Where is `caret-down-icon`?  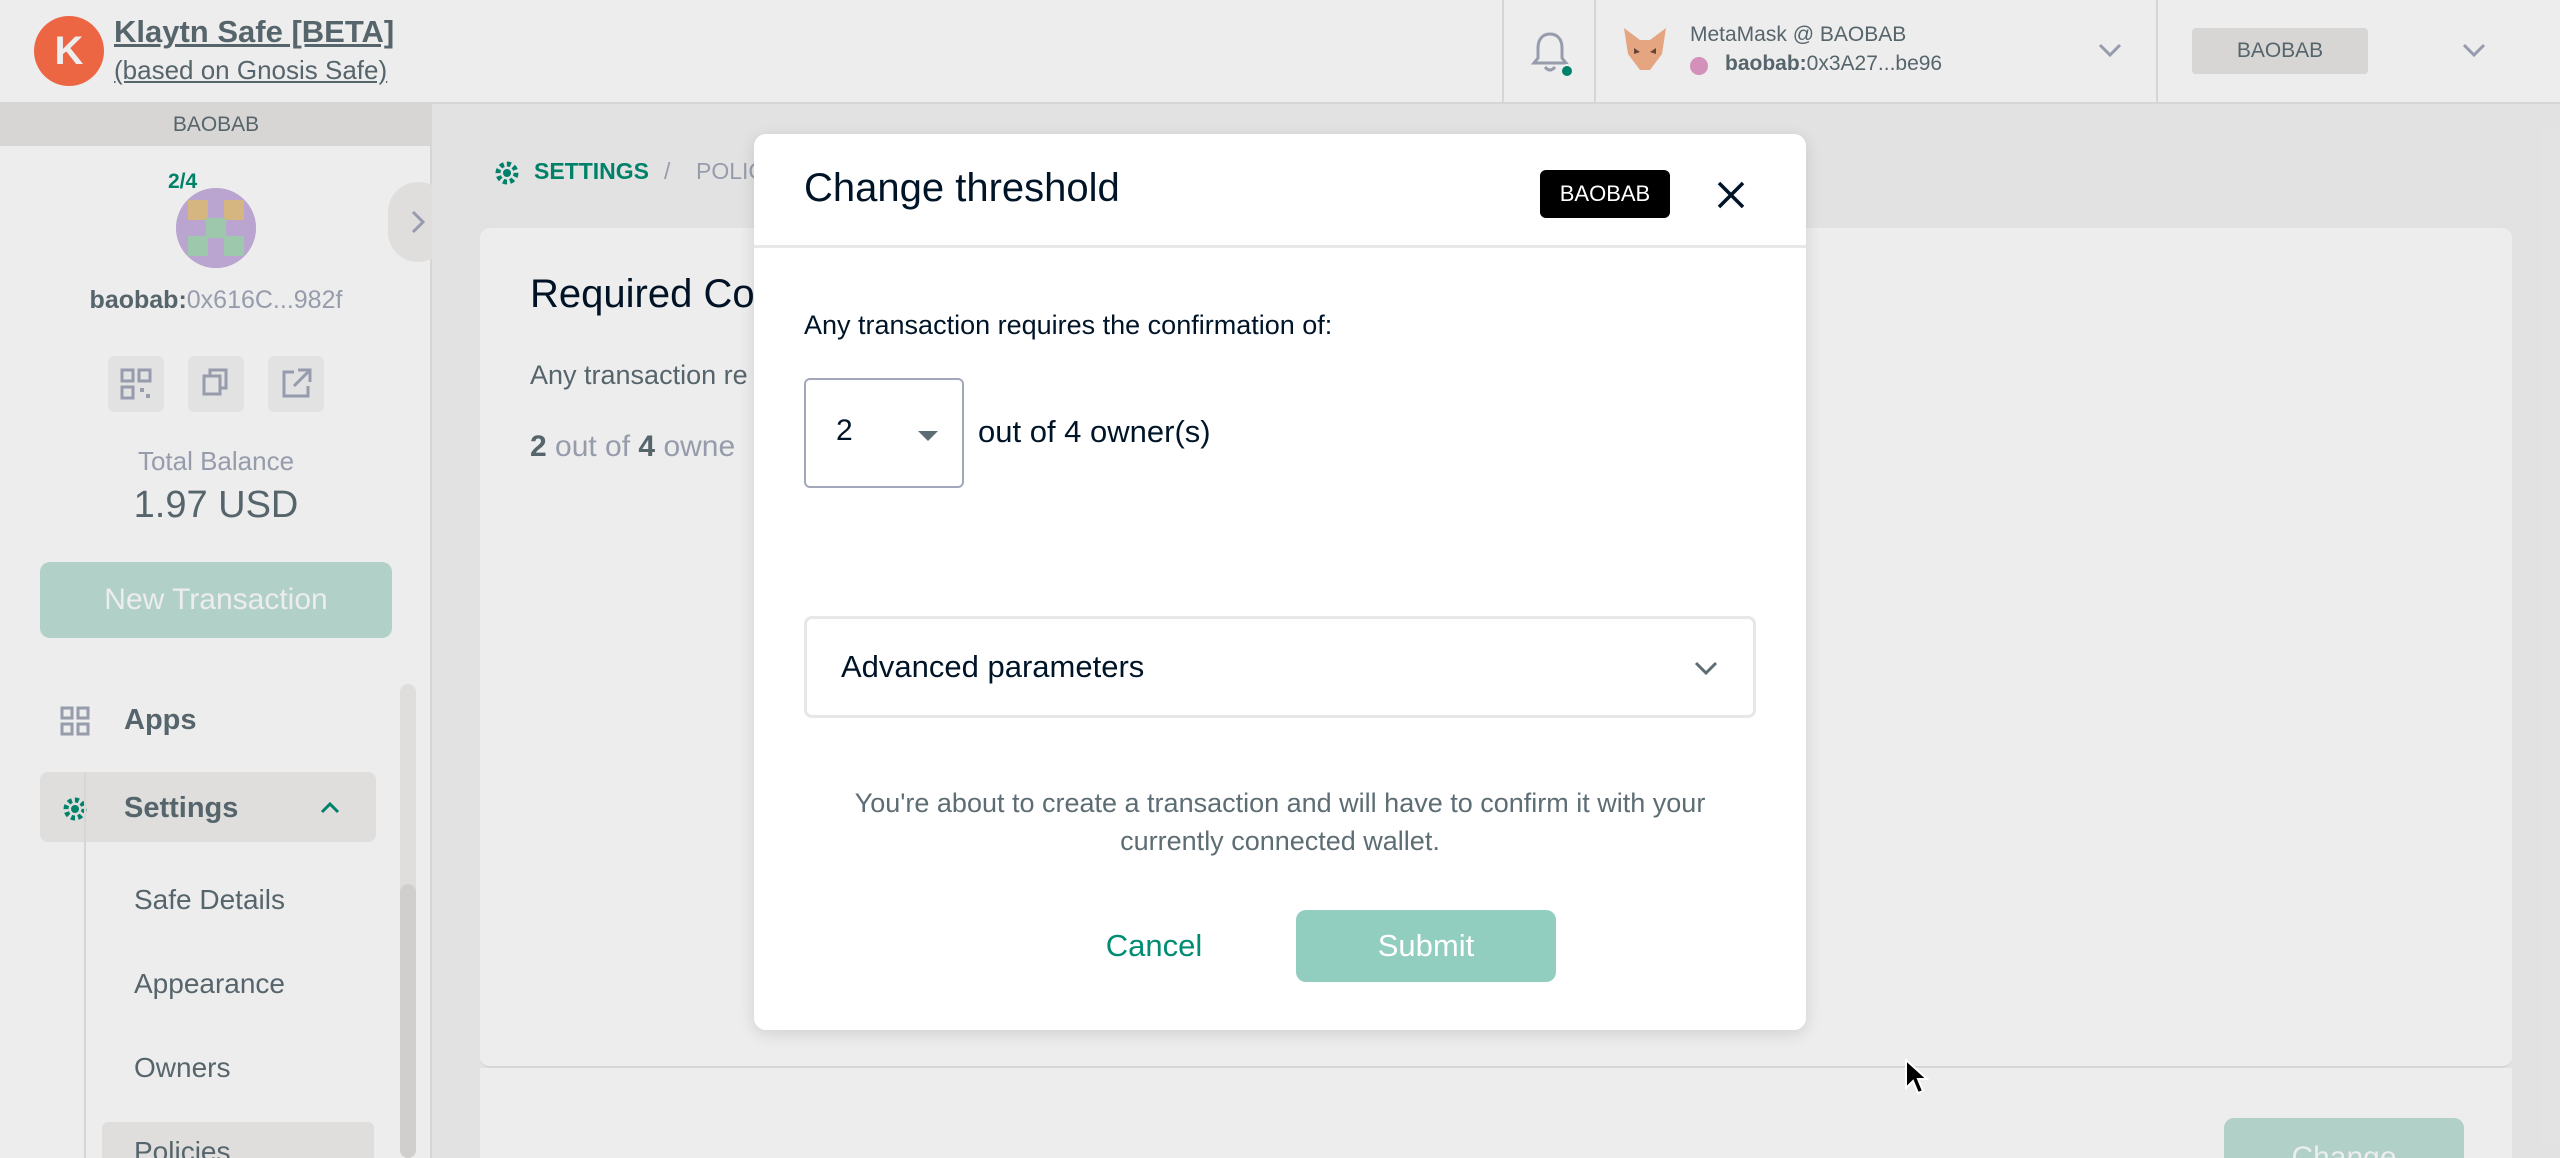
caret-down-icon is located at coordinates (928, 436).